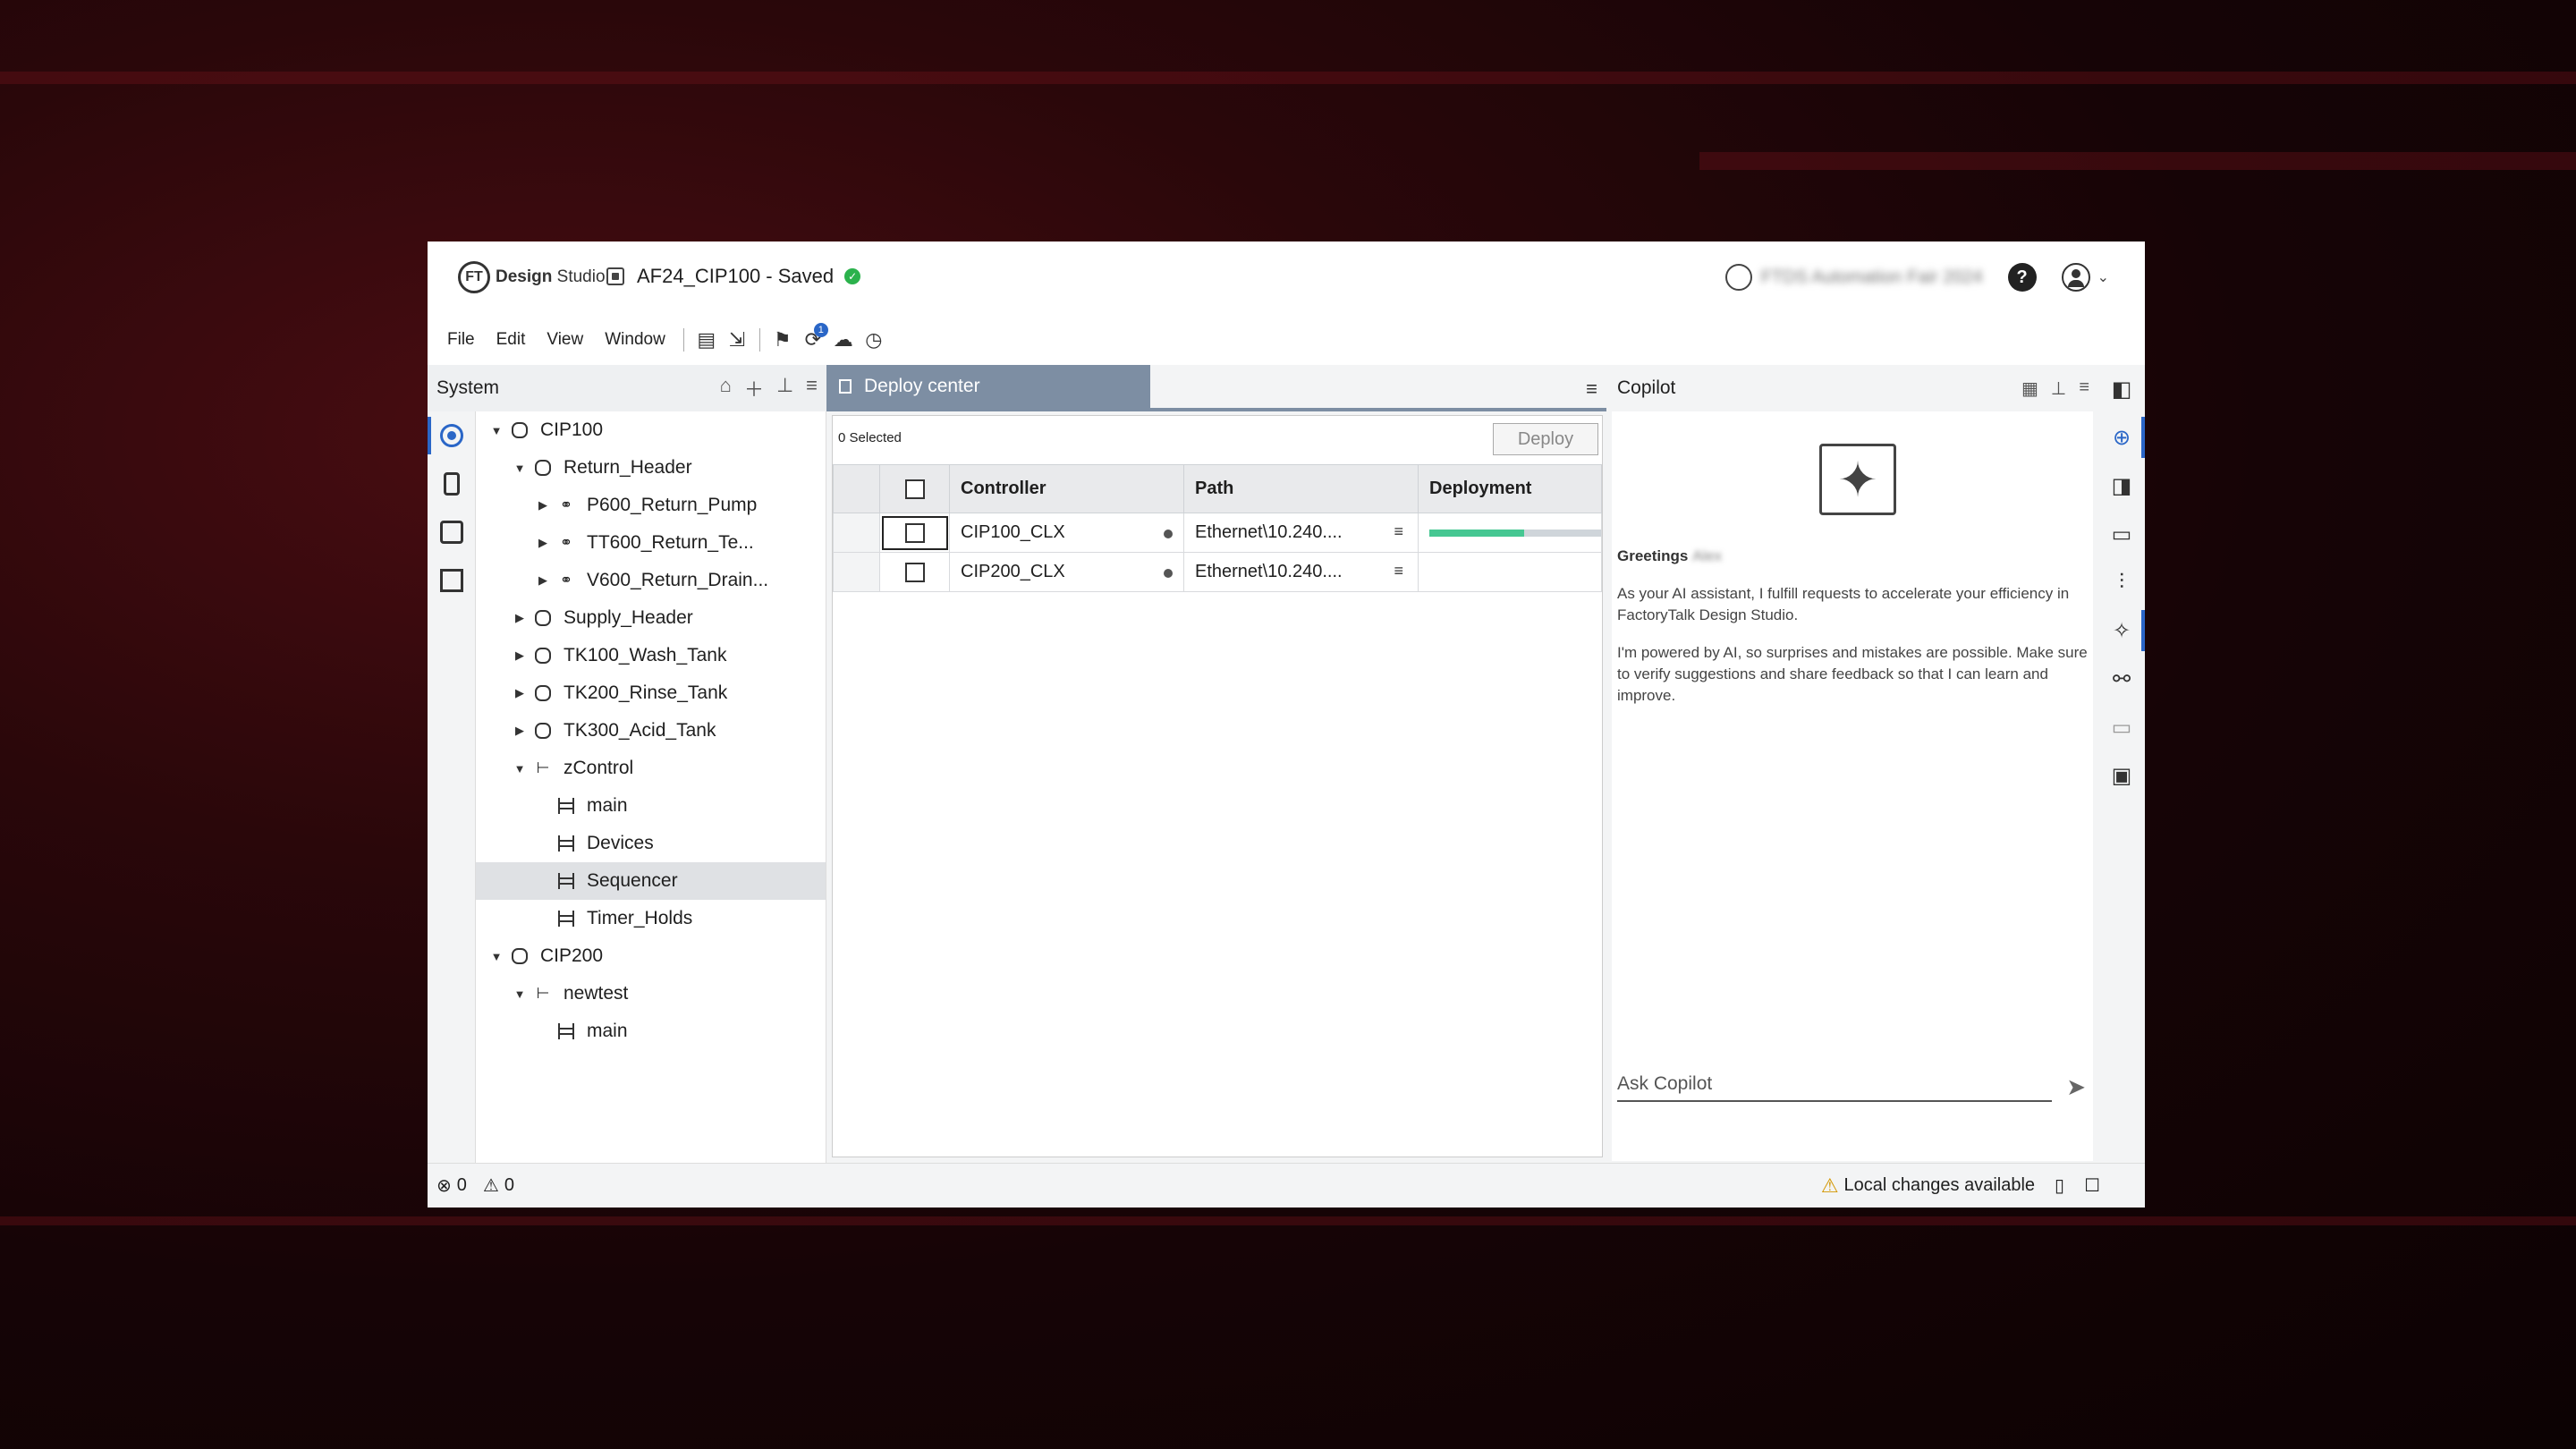 The image size is (2576, 1449). I want to click on tree-item: ▶ Supply_Header, so click(651, 618).